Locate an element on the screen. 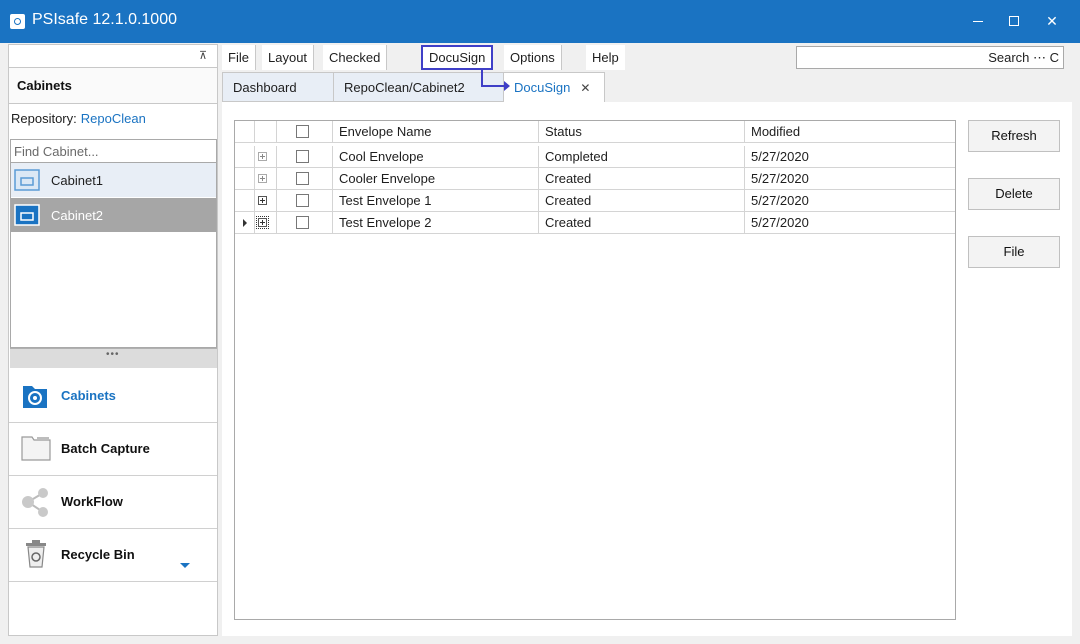  file-button: File is located at coordinates (1014, 252).